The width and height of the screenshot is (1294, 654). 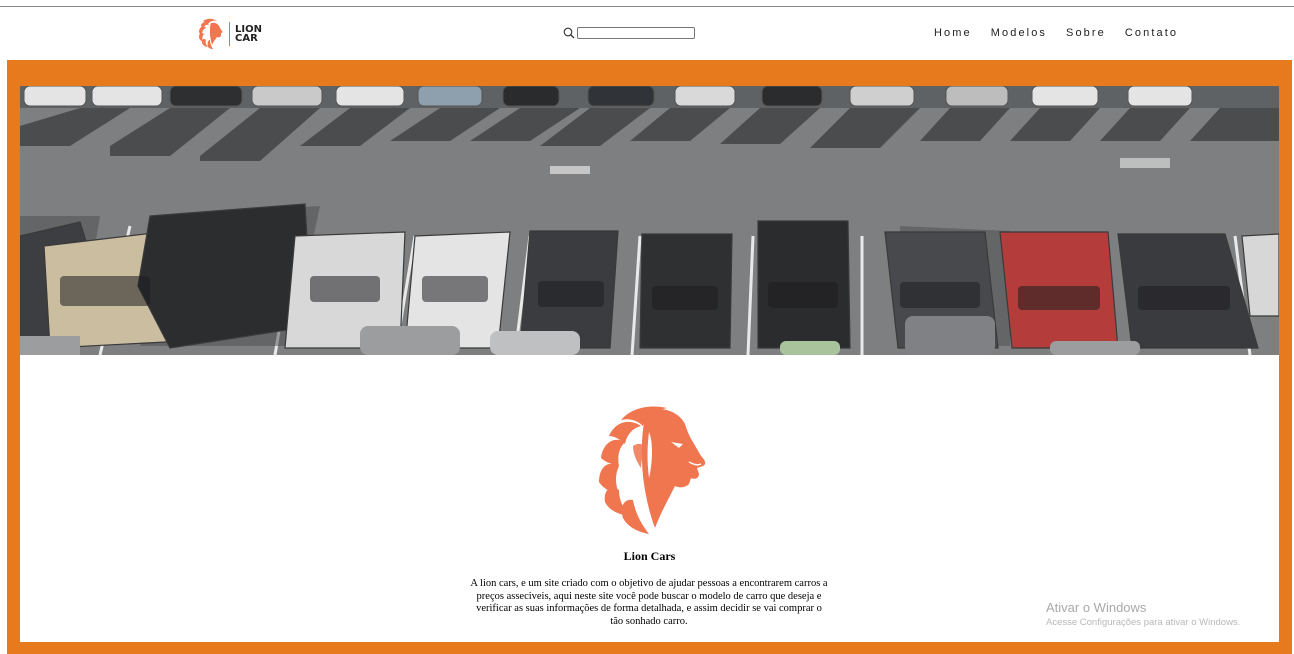 I want to click on nav-sobre: Sobre, so click(x=1086, y=33).